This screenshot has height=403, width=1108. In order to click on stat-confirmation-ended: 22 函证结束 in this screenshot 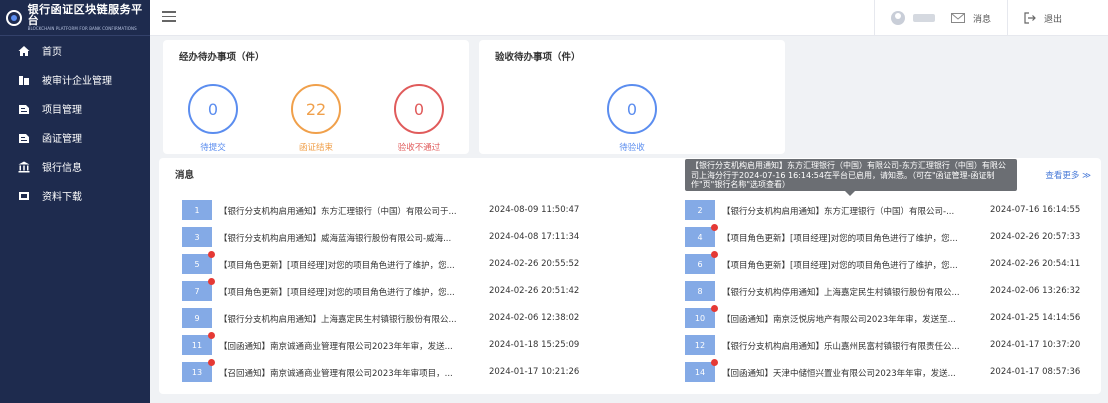, I will do `click(316, 118)`.